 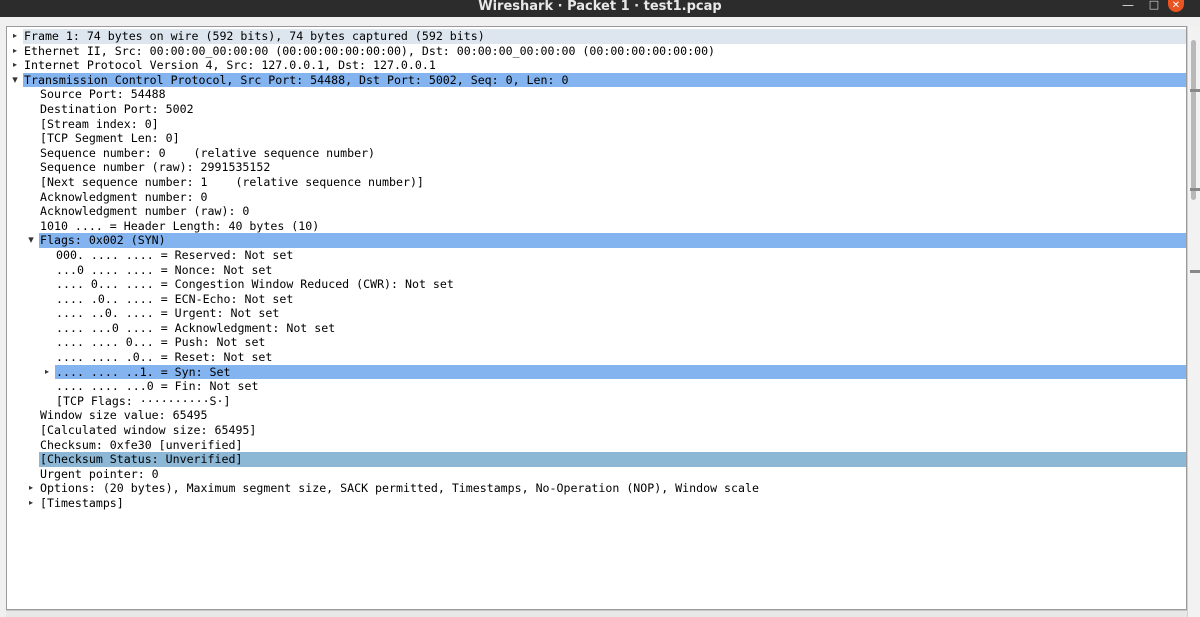 I want to click on tree-row-label: Urgent pointer: 0, so click(x=99, y=473).